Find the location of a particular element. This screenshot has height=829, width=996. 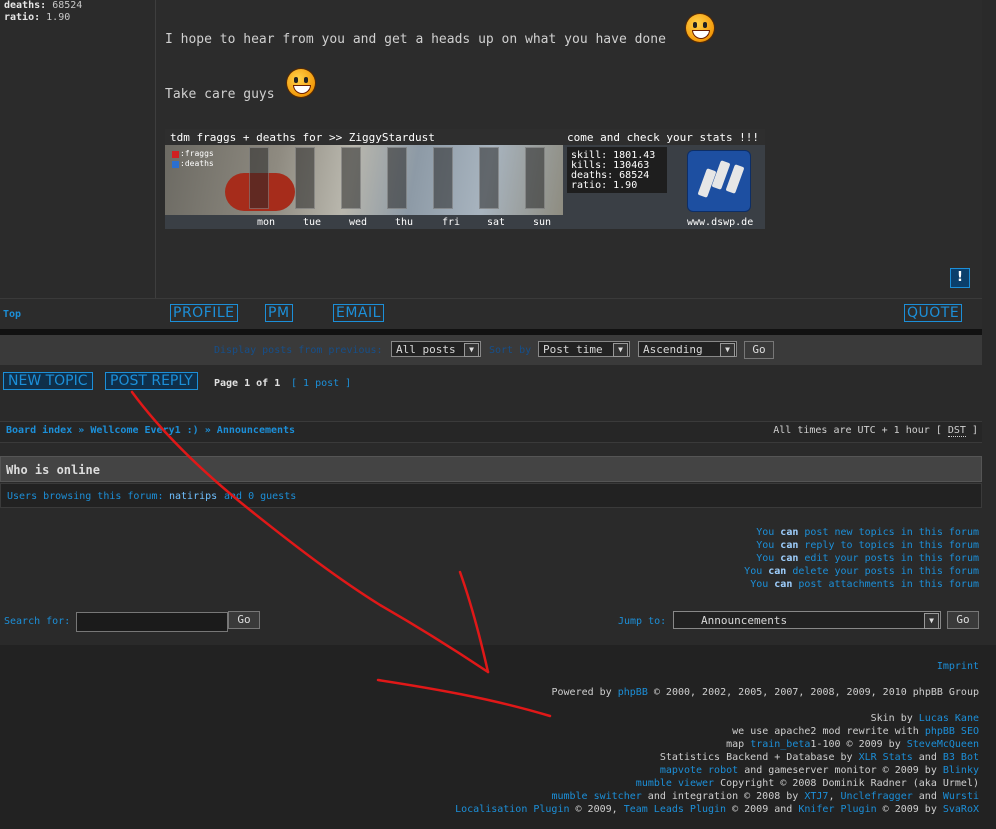

days-range-select: All posts ▼ is located at coordinates (436, 349).